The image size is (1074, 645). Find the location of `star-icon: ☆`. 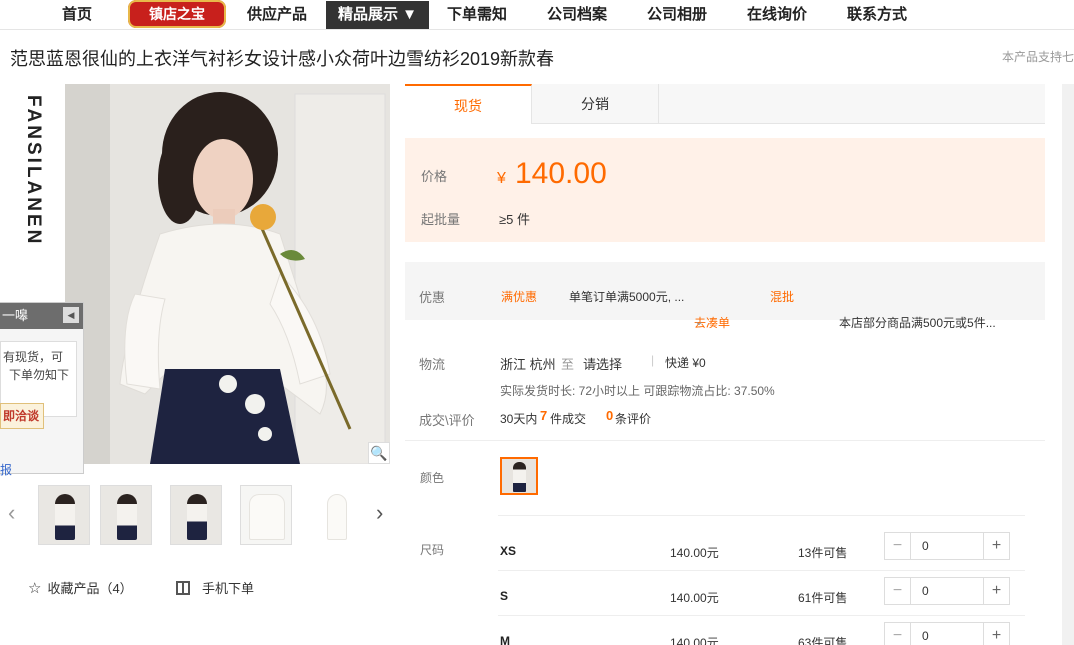

star-icon: ☆ is located at coordinates (35, 588).